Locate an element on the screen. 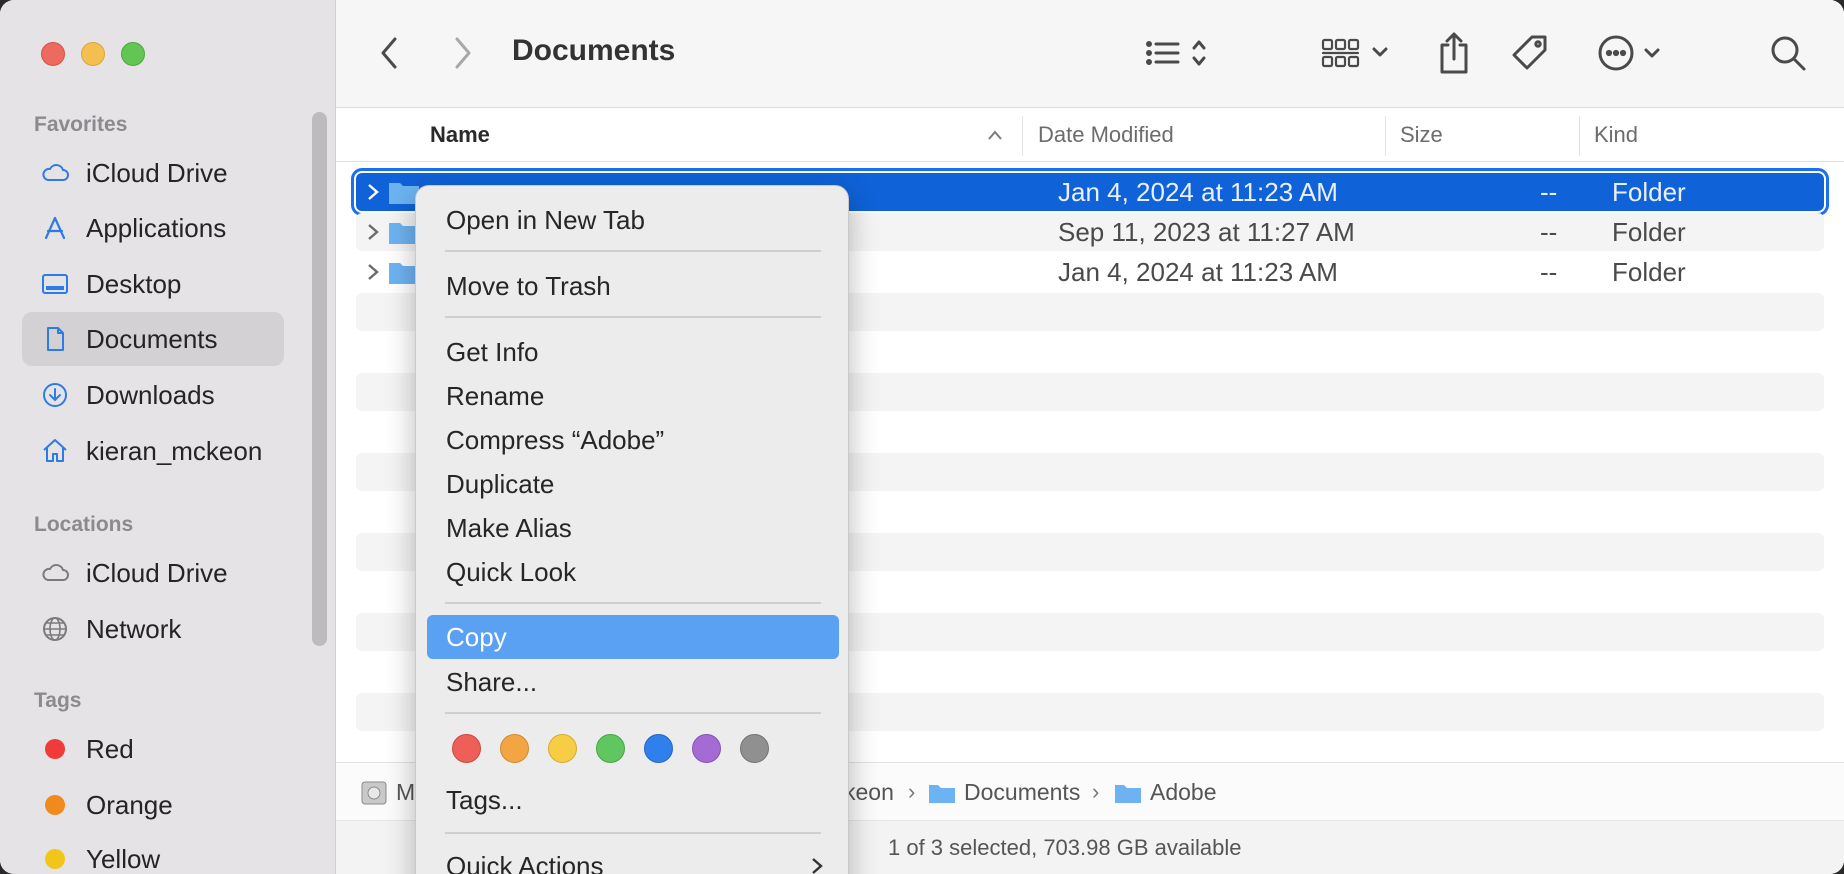 This screenshot has width=1844, height=874. sidebar-item-downloads: Downloads is located at coordinates (153, 395).